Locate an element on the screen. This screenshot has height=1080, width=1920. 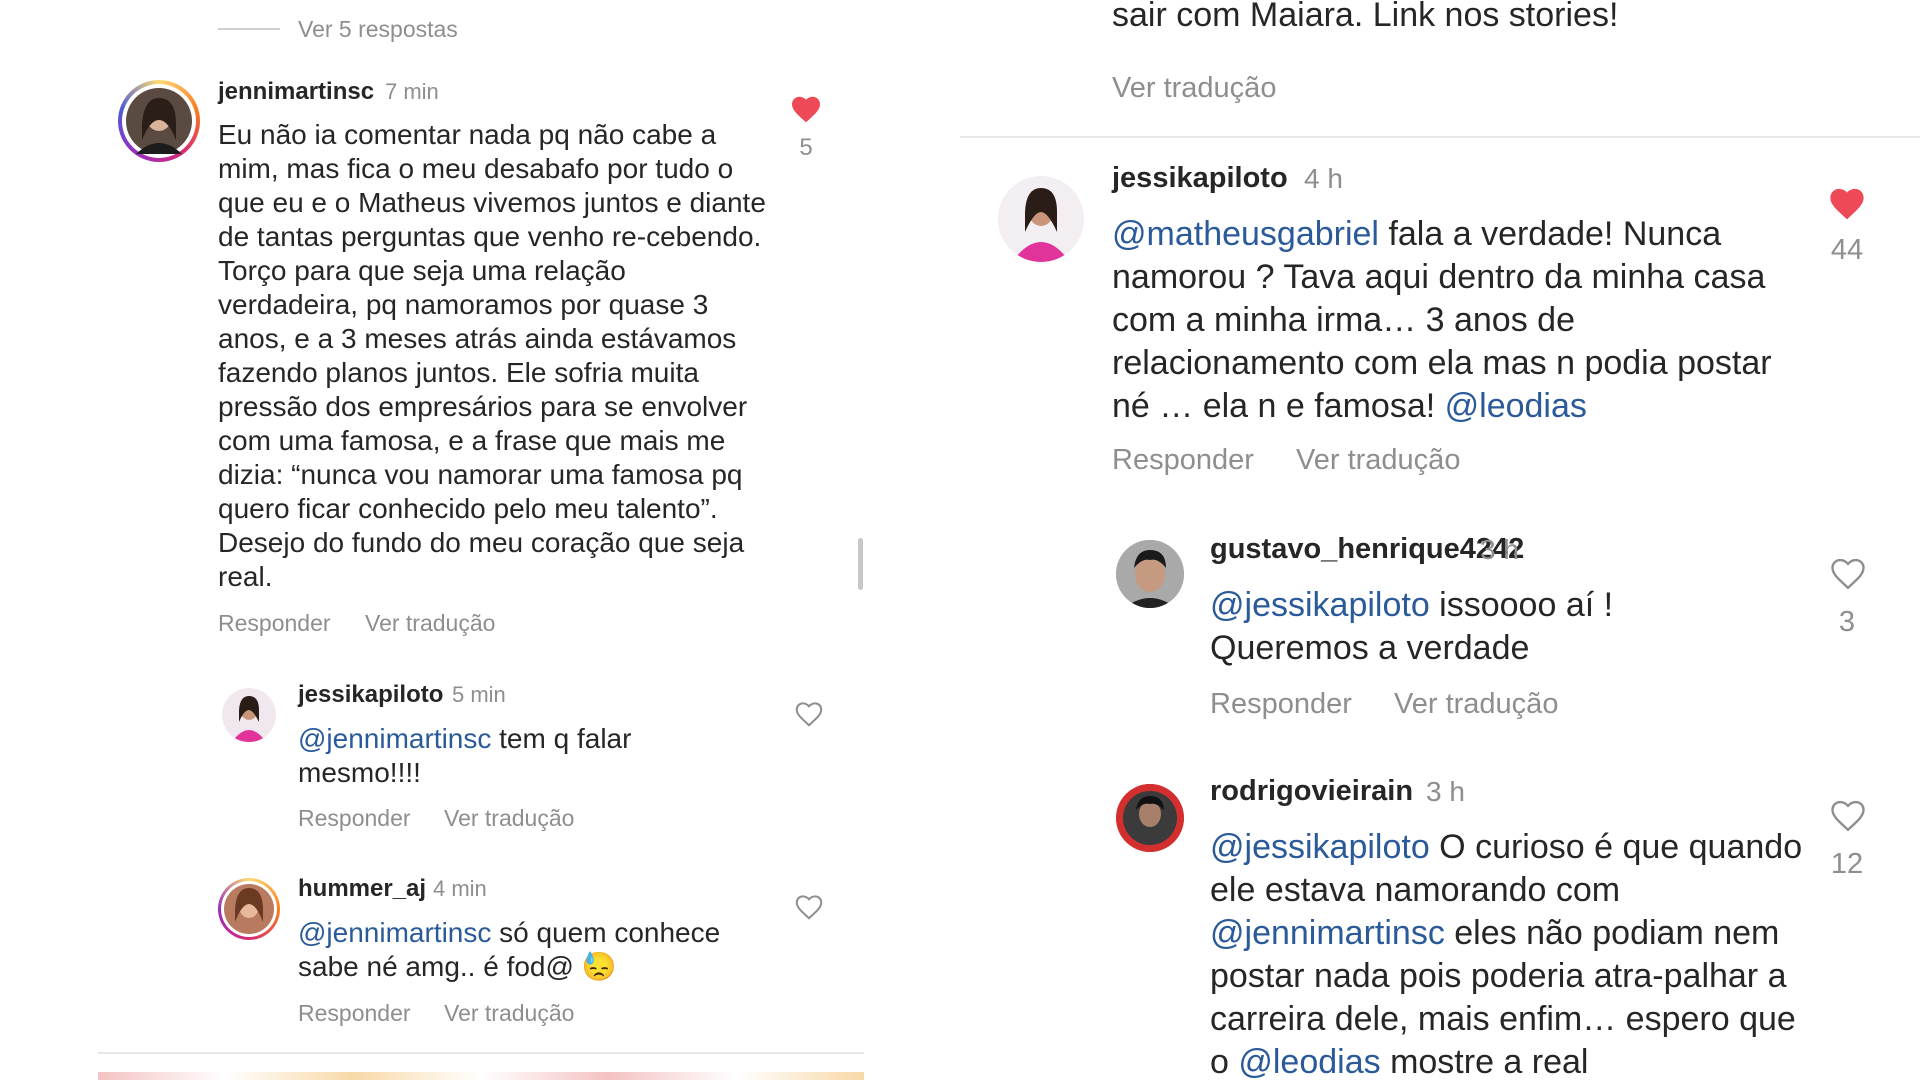
like-count: 3 is located at coordinates (1847, 622).